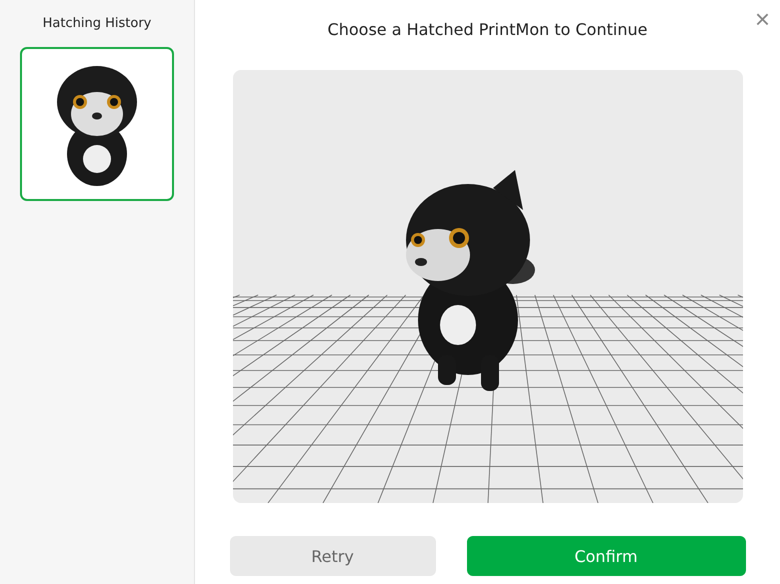  I want to click on sidebar-title: Hatching History, so click(97, 23).